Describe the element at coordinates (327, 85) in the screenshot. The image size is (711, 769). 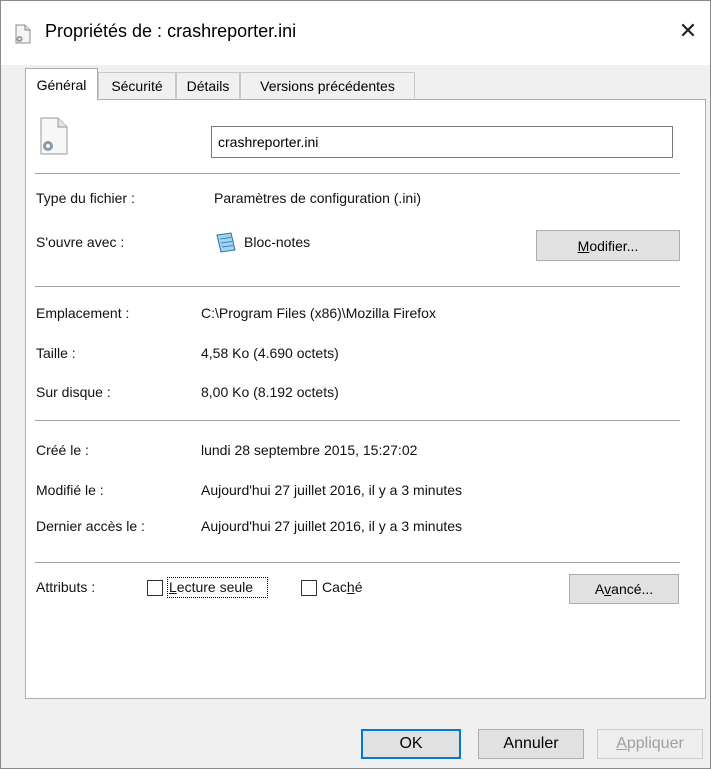
I see `tab-previous-versions: Versions précédentes` at that location.